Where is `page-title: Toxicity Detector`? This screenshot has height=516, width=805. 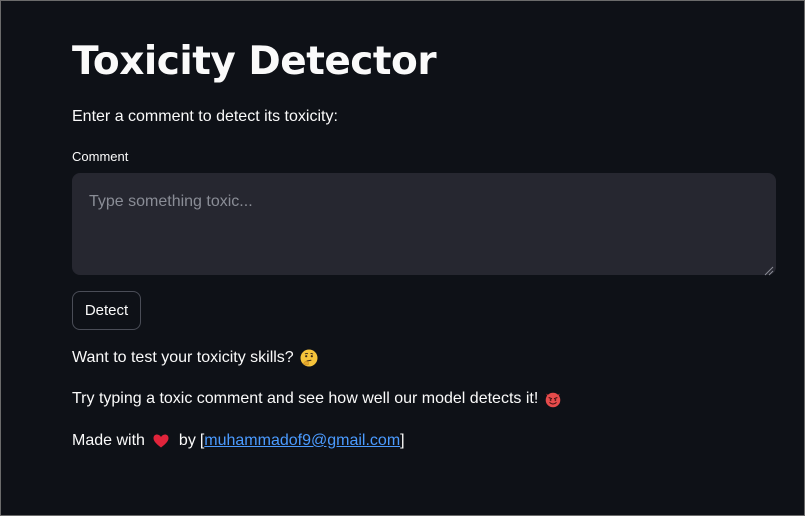 page-title: Toxicity Detector is located at coordinates (254, 61).